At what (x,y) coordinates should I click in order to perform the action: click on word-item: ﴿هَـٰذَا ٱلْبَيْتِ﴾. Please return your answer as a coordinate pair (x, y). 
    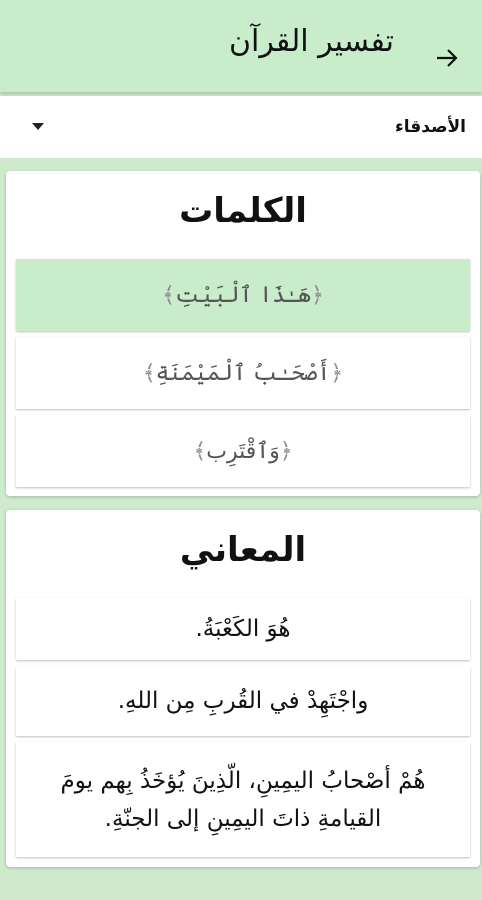
    Looking at the image, I should click on (243, 295).